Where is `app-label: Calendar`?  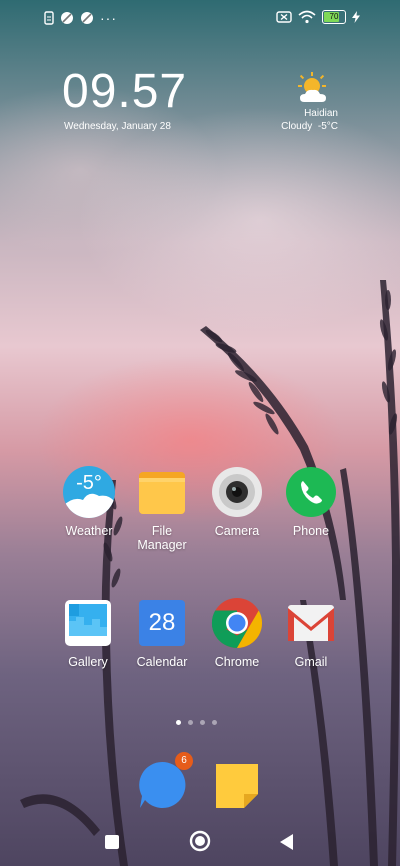
app-label: Calendar is located at coordinates (162, 662).